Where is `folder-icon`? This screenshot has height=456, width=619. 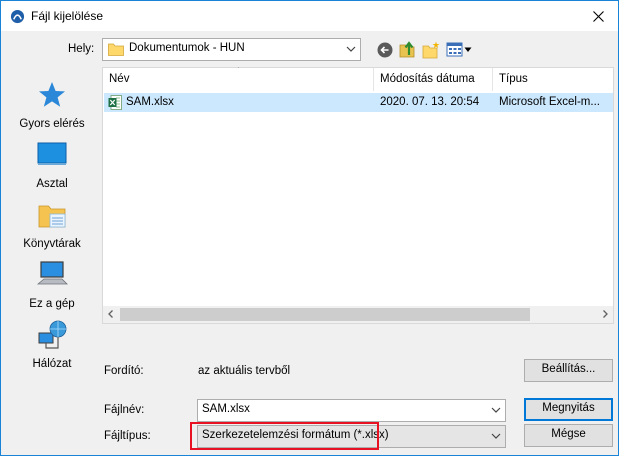
folder-icon is located at coordinates (116, 49).